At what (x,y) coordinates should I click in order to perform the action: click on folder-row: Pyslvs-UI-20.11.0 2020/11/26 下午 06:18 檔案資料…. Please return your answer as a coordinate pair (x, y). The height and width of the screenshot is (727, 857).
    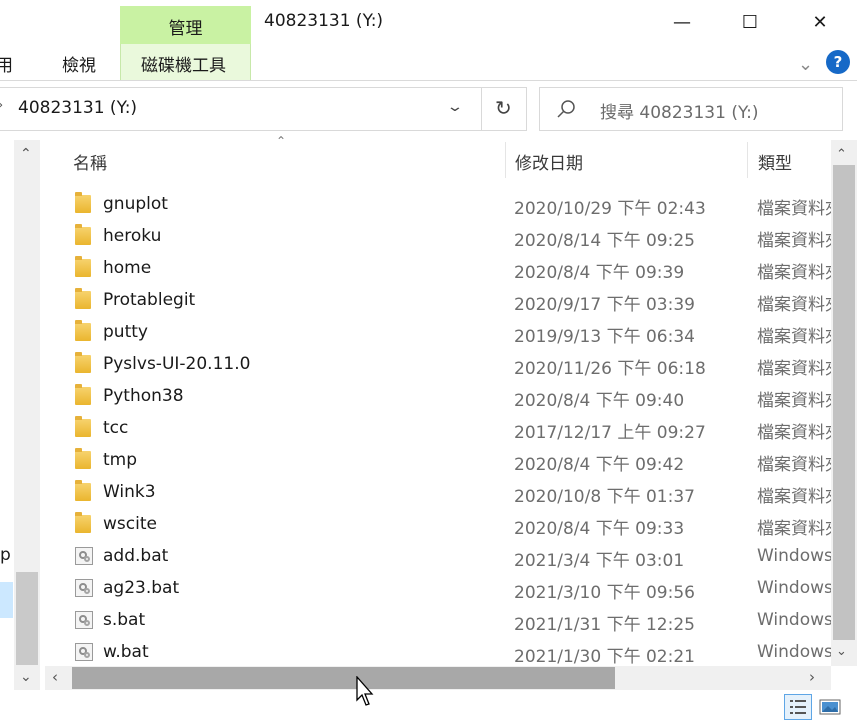
    Looking at the image, I should click on (438, 364).